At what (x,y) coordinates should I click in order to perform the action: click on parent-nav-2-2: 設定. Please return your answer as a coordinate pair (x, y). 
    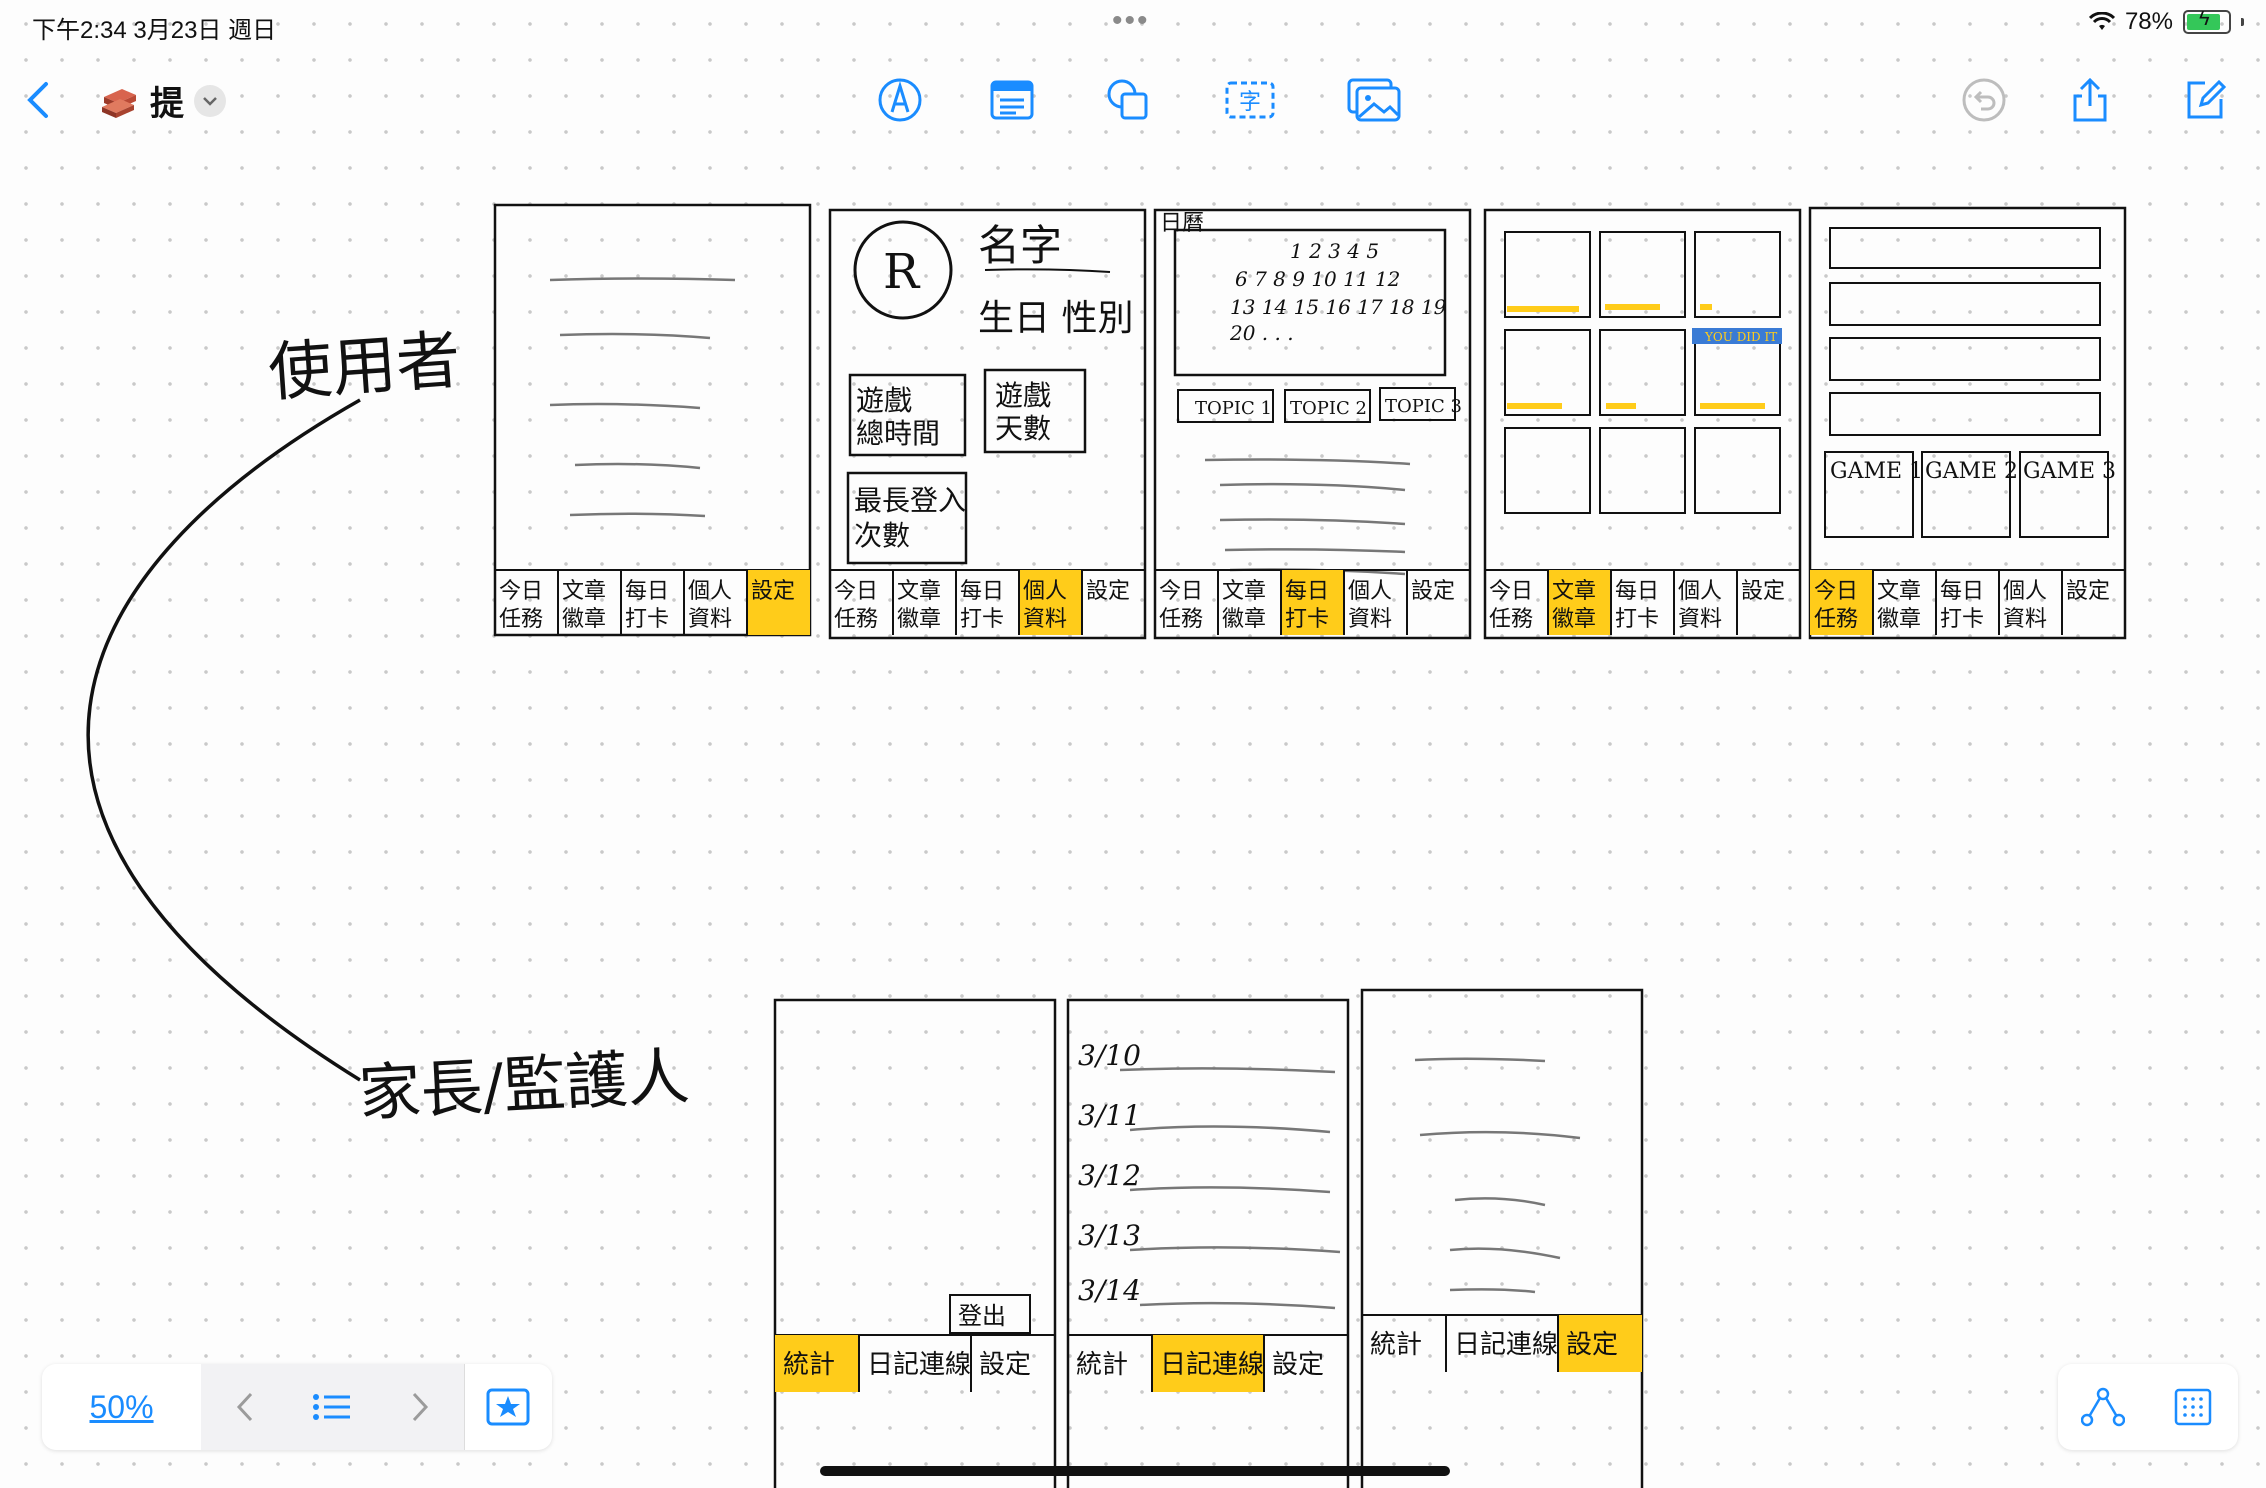
    Looking at the image, I should click on (1592, 1345).